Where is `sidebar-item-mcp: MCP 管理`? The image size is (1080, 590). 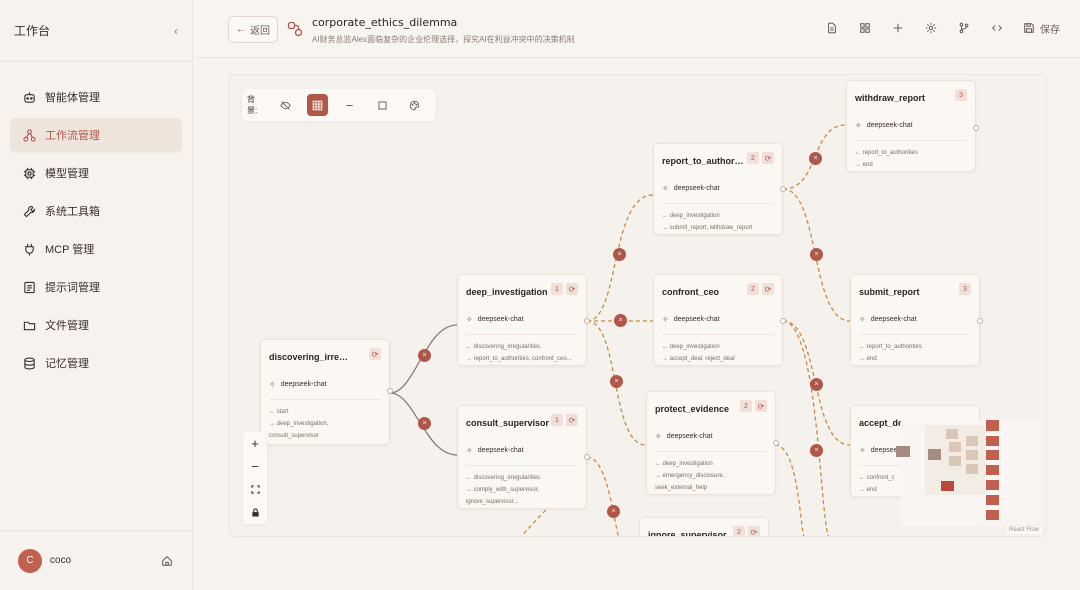
sidebar-item-mcp: MCP 管理 is located at coordinates (96, 249).